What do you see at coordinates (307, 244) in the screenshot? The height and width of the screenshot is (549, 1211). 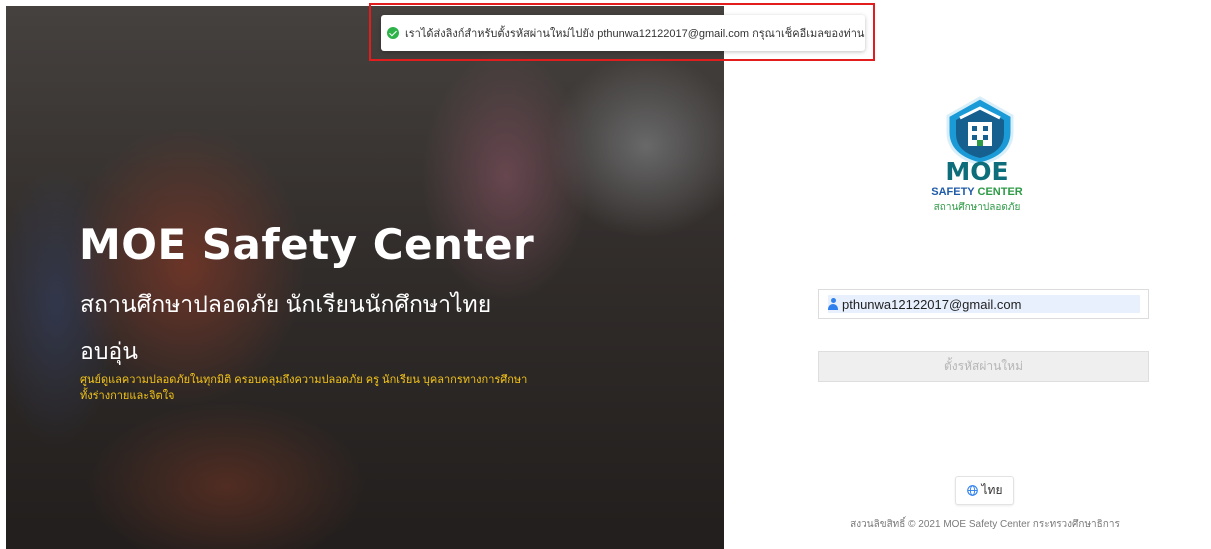 I see `hero-title: MOE Safety Center` at bounding box center [307, 244].